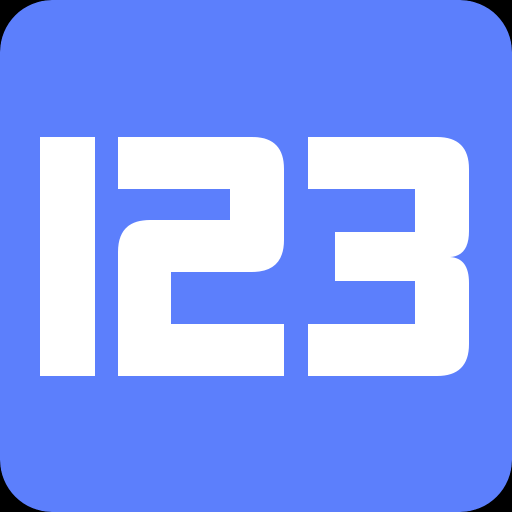 This screenshot has height=512, width=512. I want to click on digit-1-shape, so click(67, 256).